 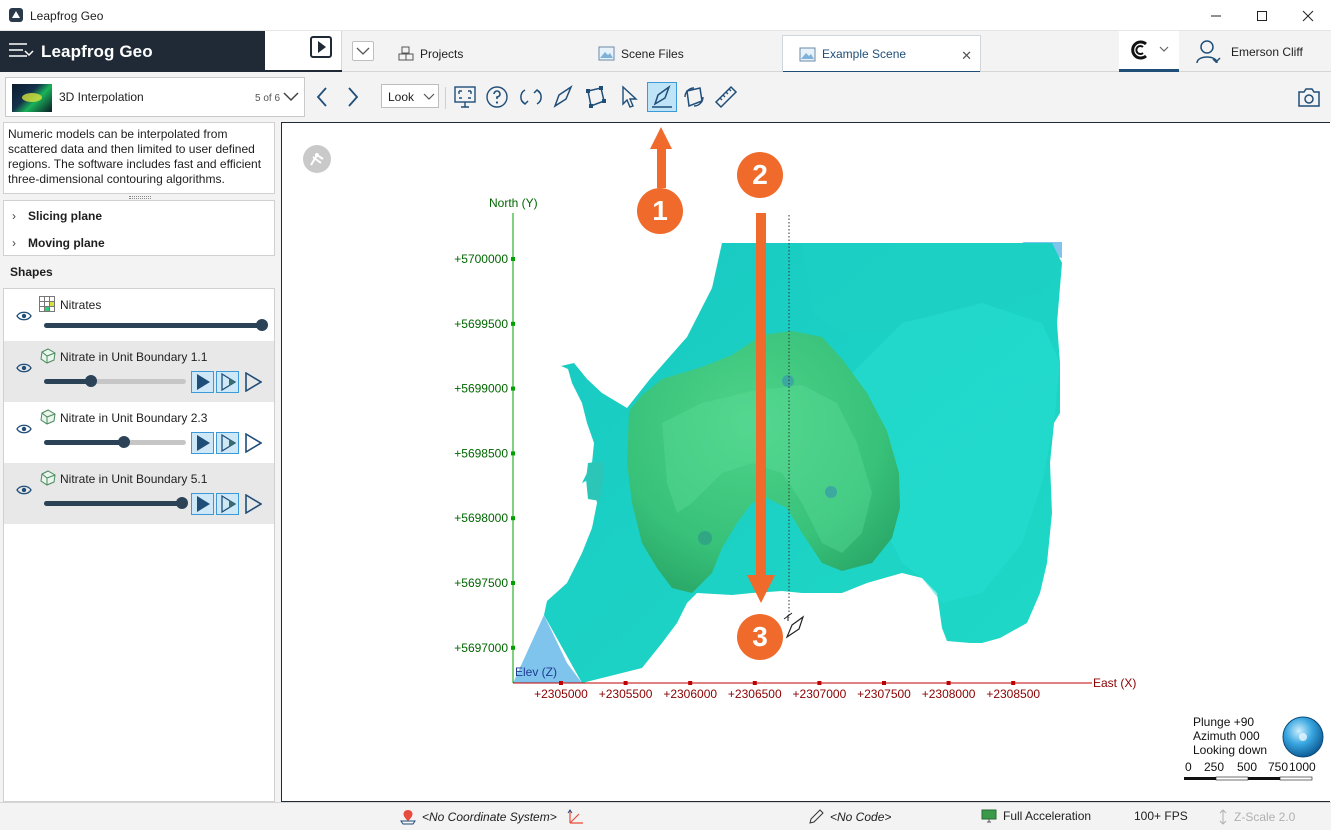 What do you see at coordinates (155, 97) in the screenshot?
I see `saved-scene-selector: 3D Interpolation 5 of 6` at bounding box center [155, 97].